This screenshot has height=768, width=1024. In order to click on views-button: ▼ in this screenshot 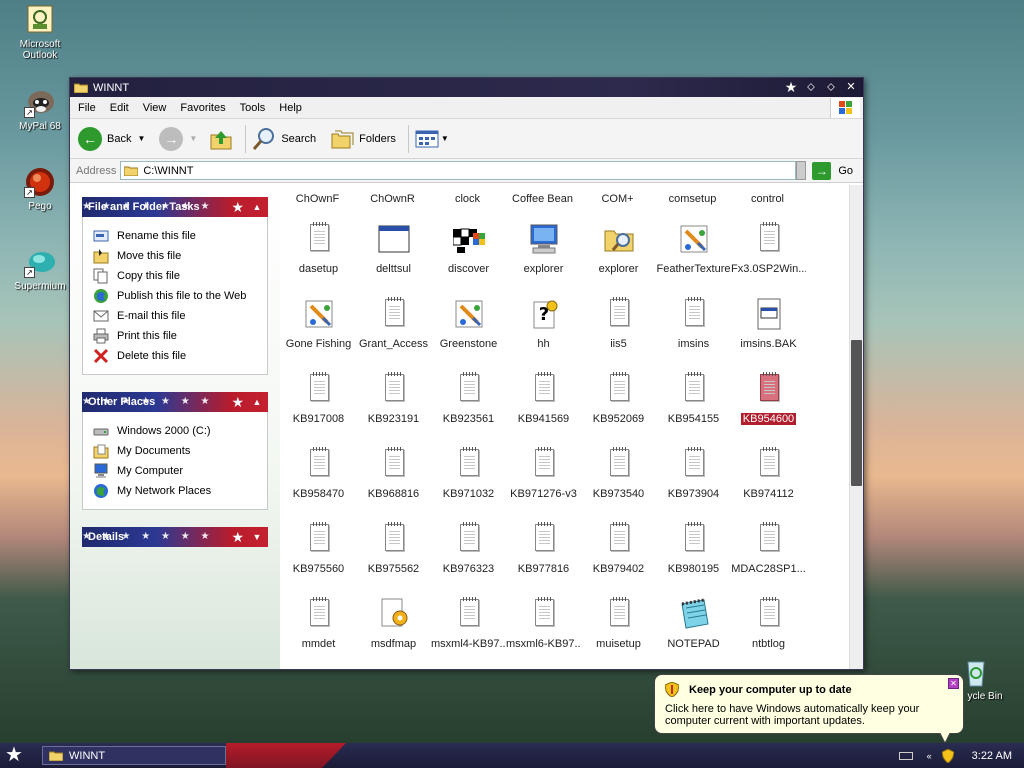, I will do `click(432, 139)`.